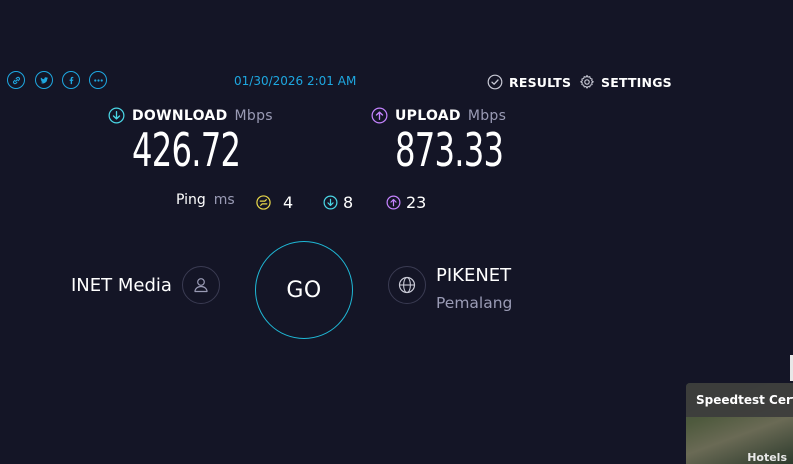  What do you see at coordinates (274, 202) in the screenshot?
I see `ping-idle: 4` at bounding box center [274, 202].